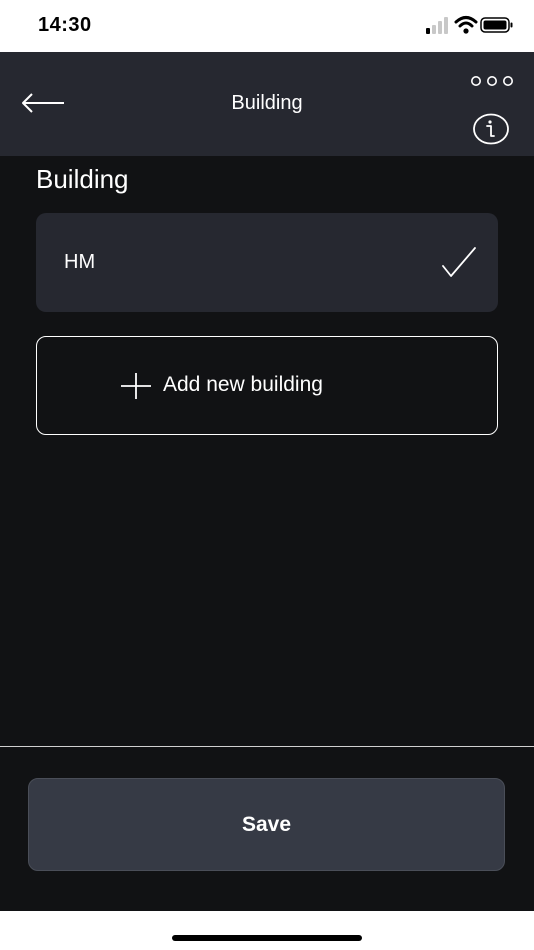 The width and height of the screenshot is (534, 950). What do you see at coordinates (80, 262) in the screenshot?
I see `building-name: HM` at bounding box center [80, 262].